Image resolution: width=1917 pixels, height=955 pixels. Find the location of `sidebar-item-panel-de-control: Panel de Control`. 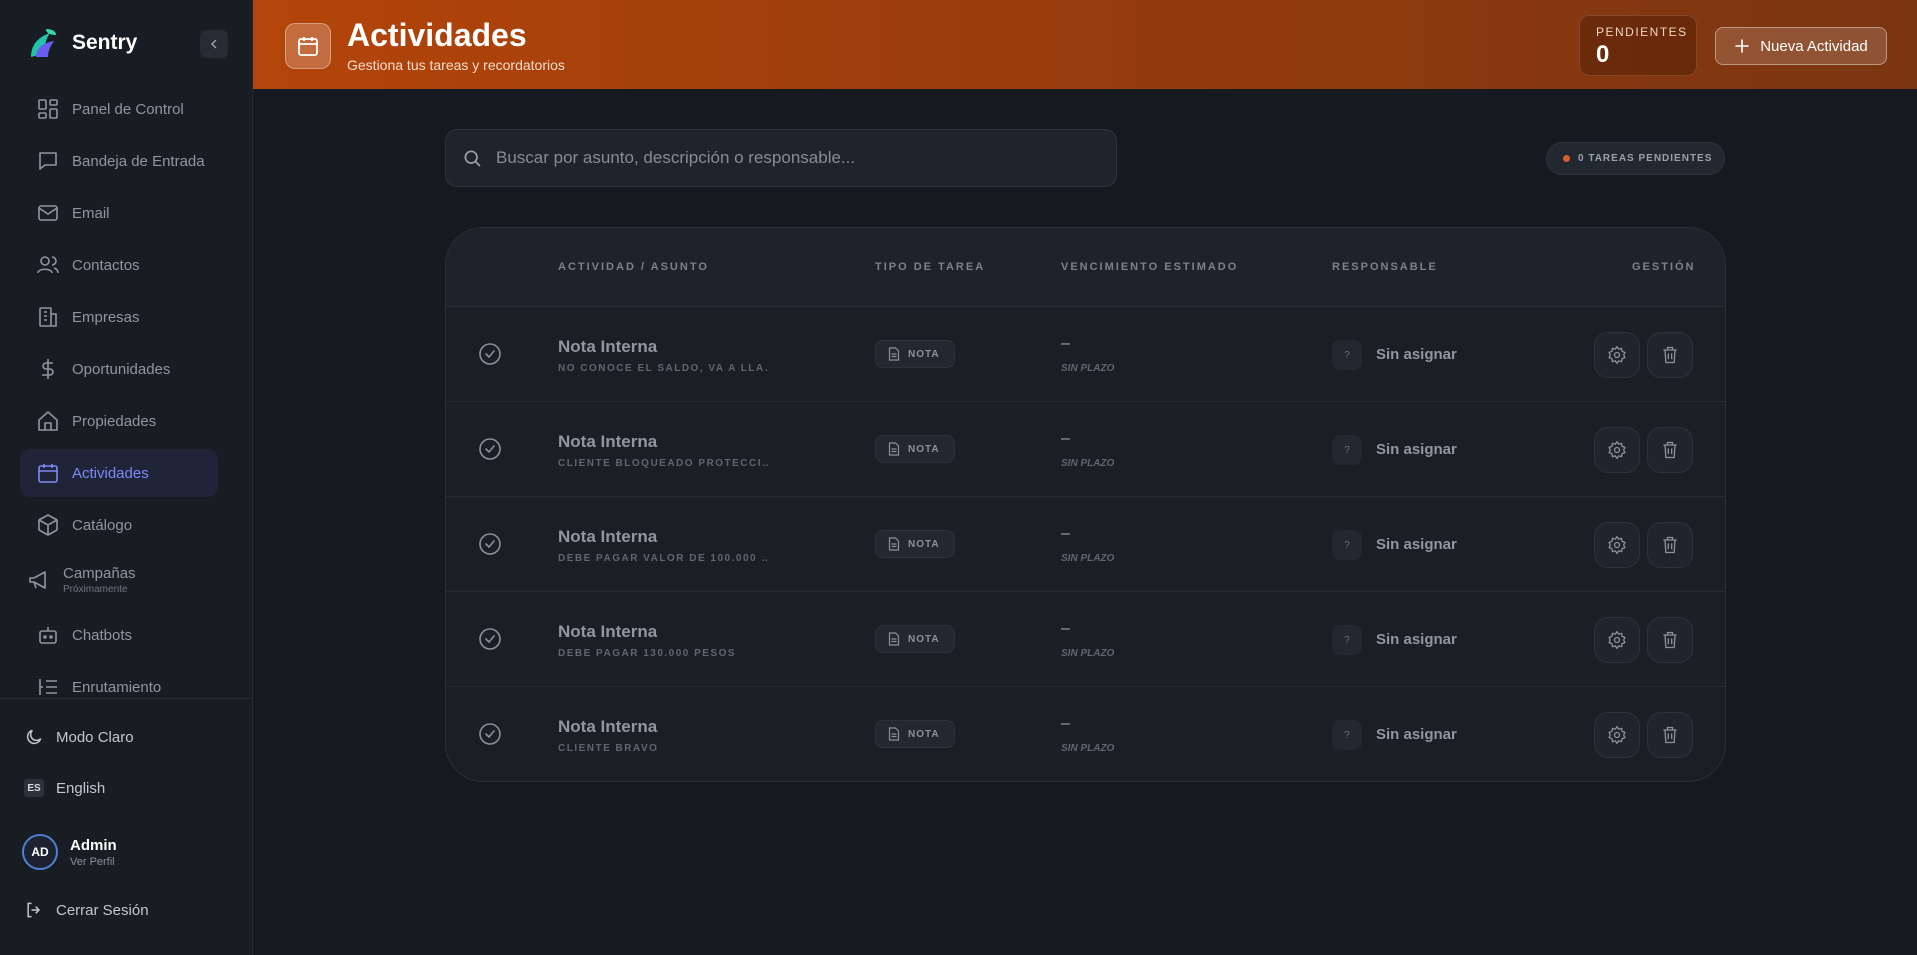

sidebar-item-panel-de-control: Panel de Control is located at coordinates (119, 109).